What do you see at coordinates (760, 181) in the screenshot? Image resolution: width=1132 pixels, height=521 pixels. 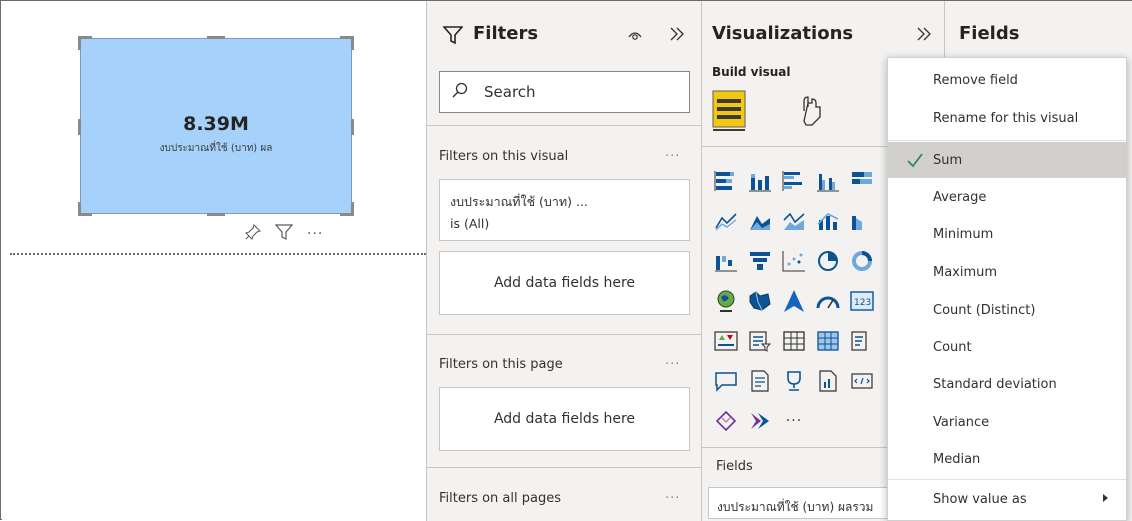 I see `stacked-column-chart-icon` at bounding box center [760, 181].